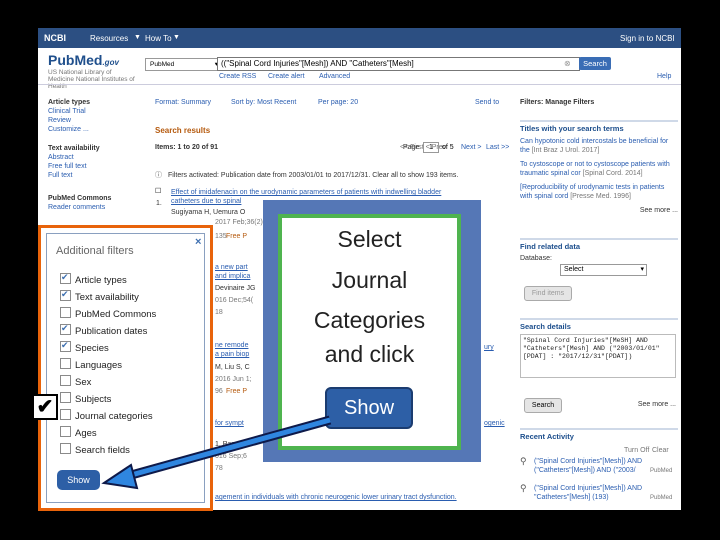 Image resolution: width=720 pixels, height=540 pixels. What do you see at coordinates (216, 452) in the screenshot?
I see `arrow-icon` at bounding box center [216, 452].